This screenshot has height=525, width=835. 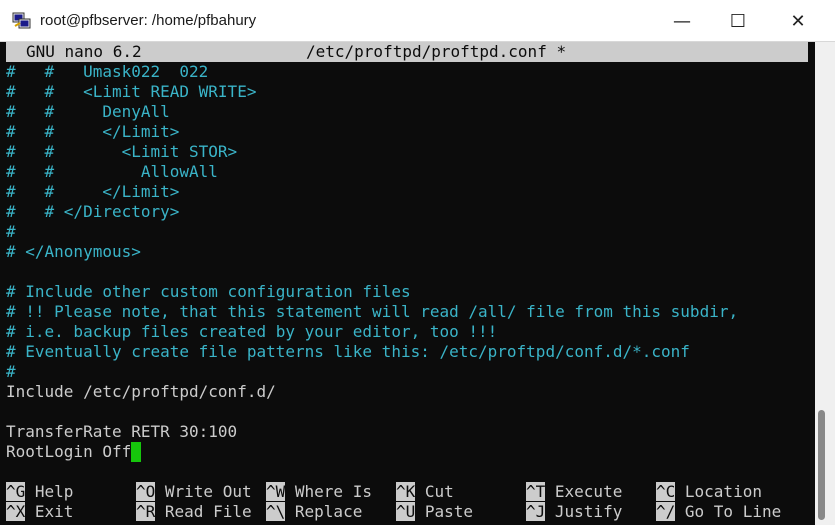 I want to click on shortcut-key: ^R, so click(x=146, y=511).